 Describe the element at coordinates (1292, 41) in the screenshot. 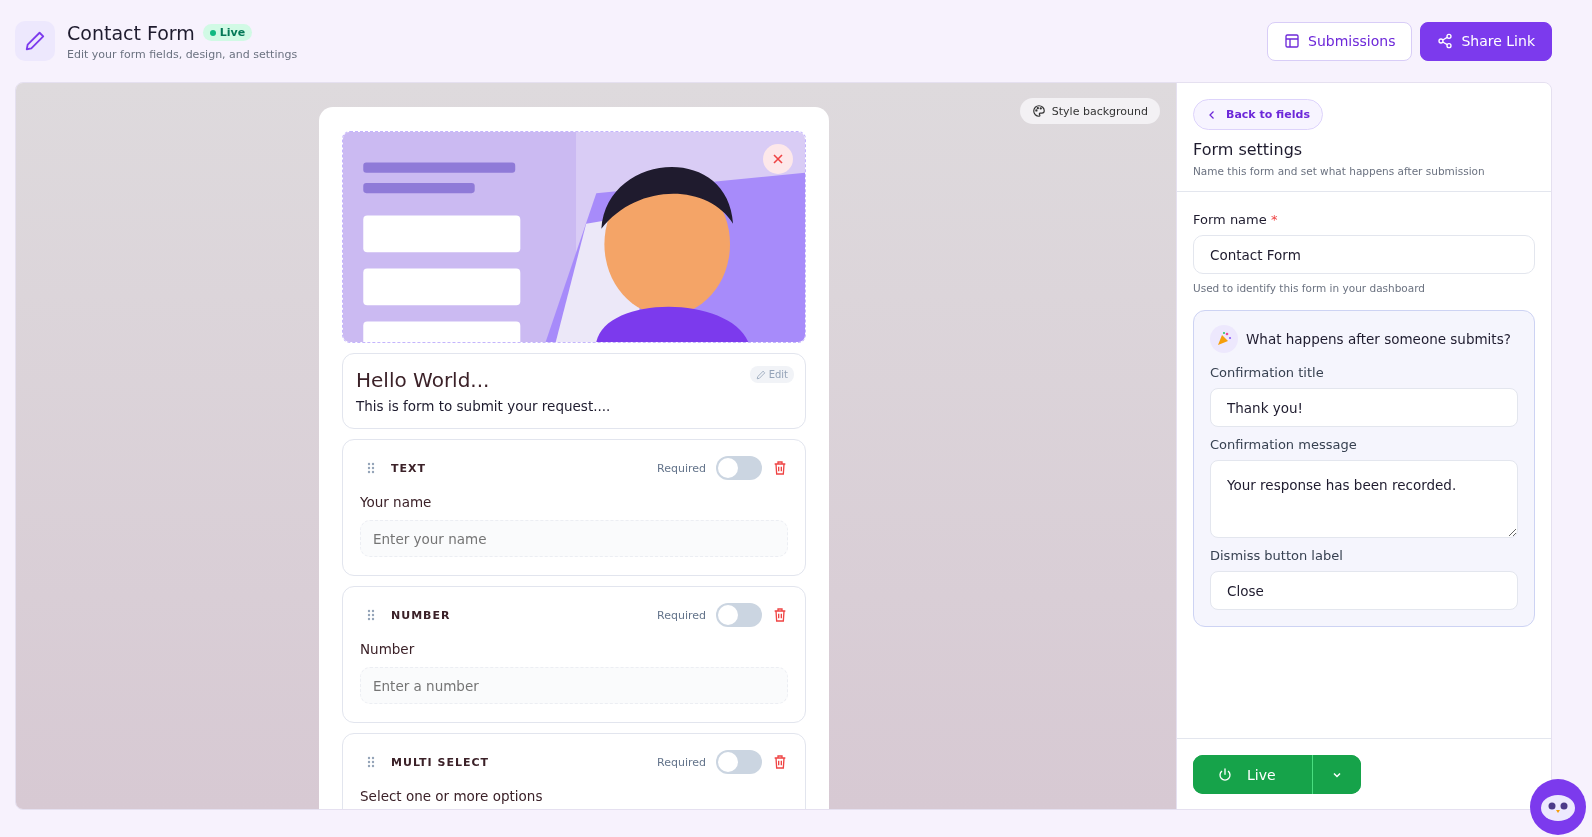

I see `table-icon` at that location.